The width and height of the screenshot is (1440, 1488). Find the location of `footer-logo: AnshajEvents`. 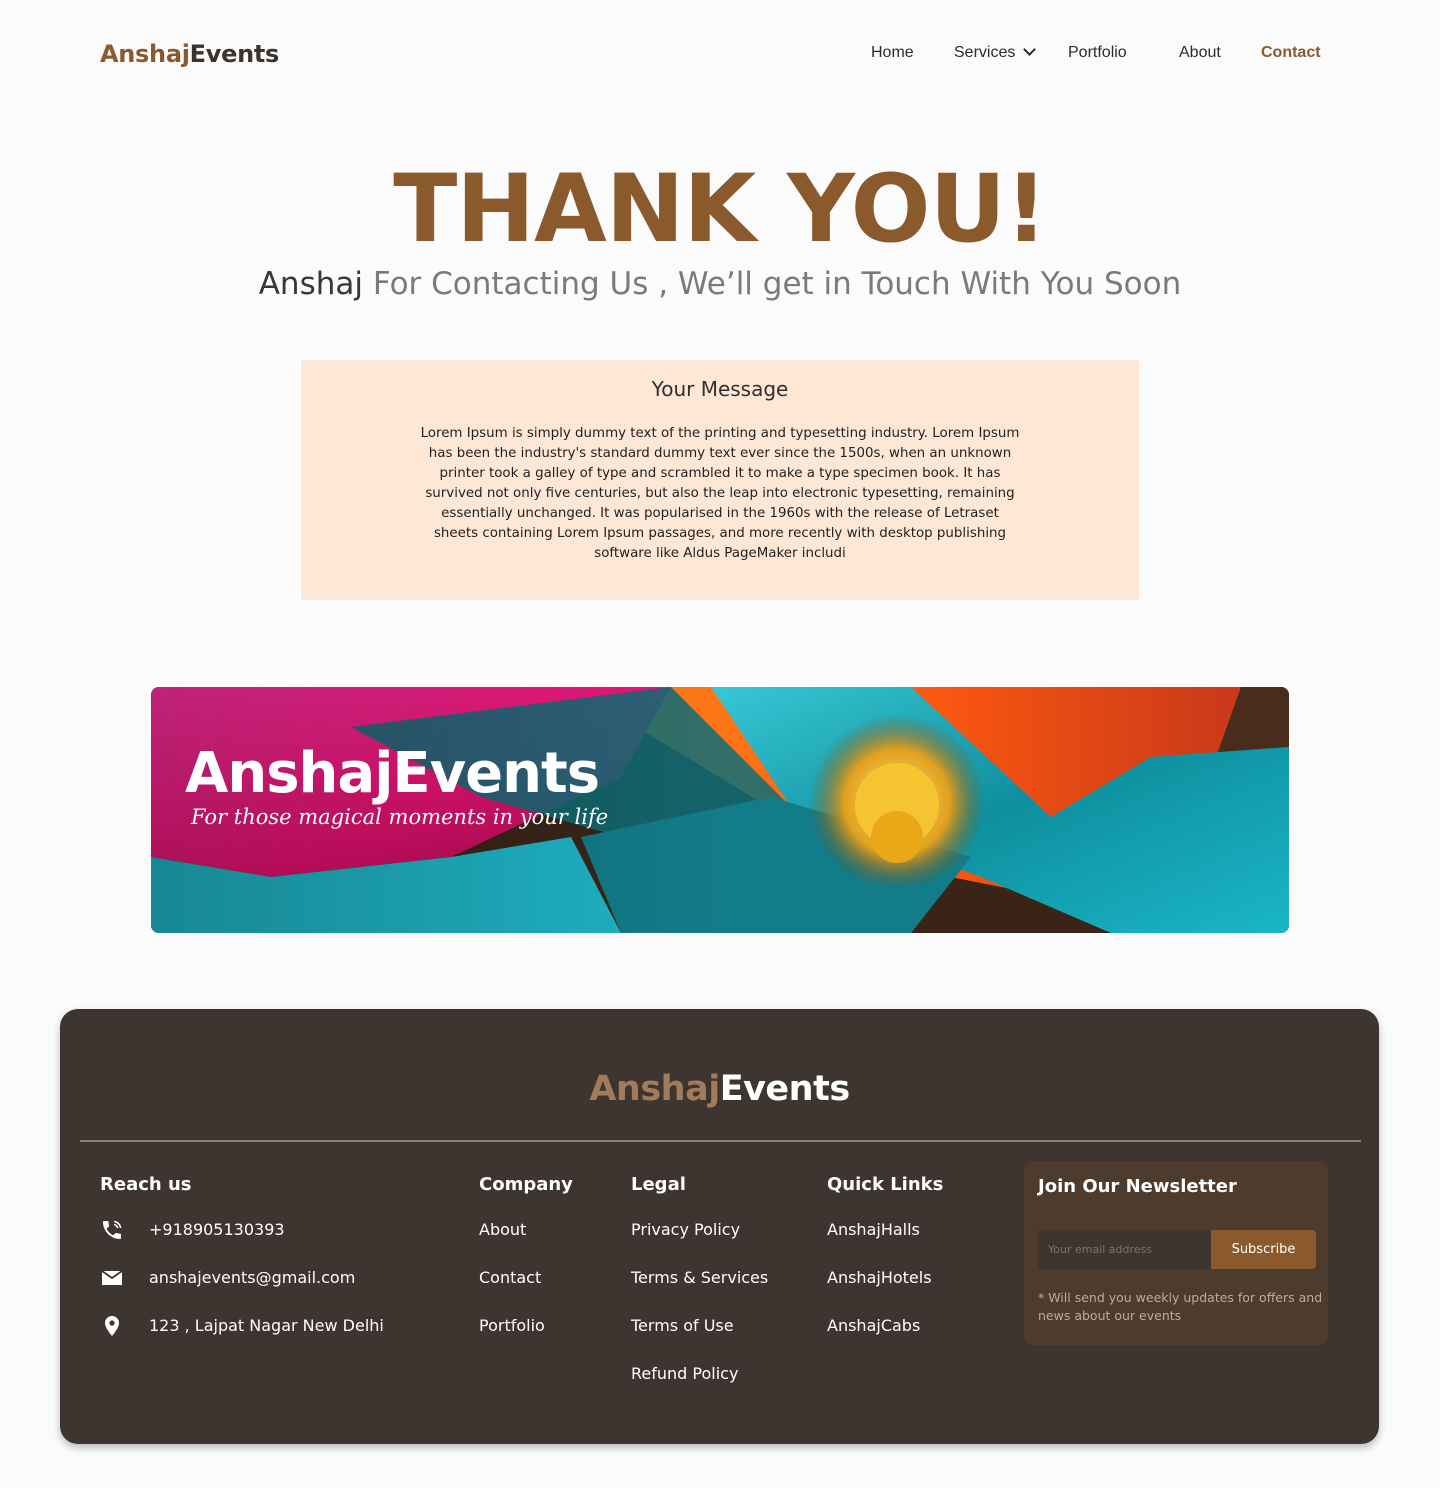

footer-logo: AnshajEvents is located at coordinates (719, 1089).